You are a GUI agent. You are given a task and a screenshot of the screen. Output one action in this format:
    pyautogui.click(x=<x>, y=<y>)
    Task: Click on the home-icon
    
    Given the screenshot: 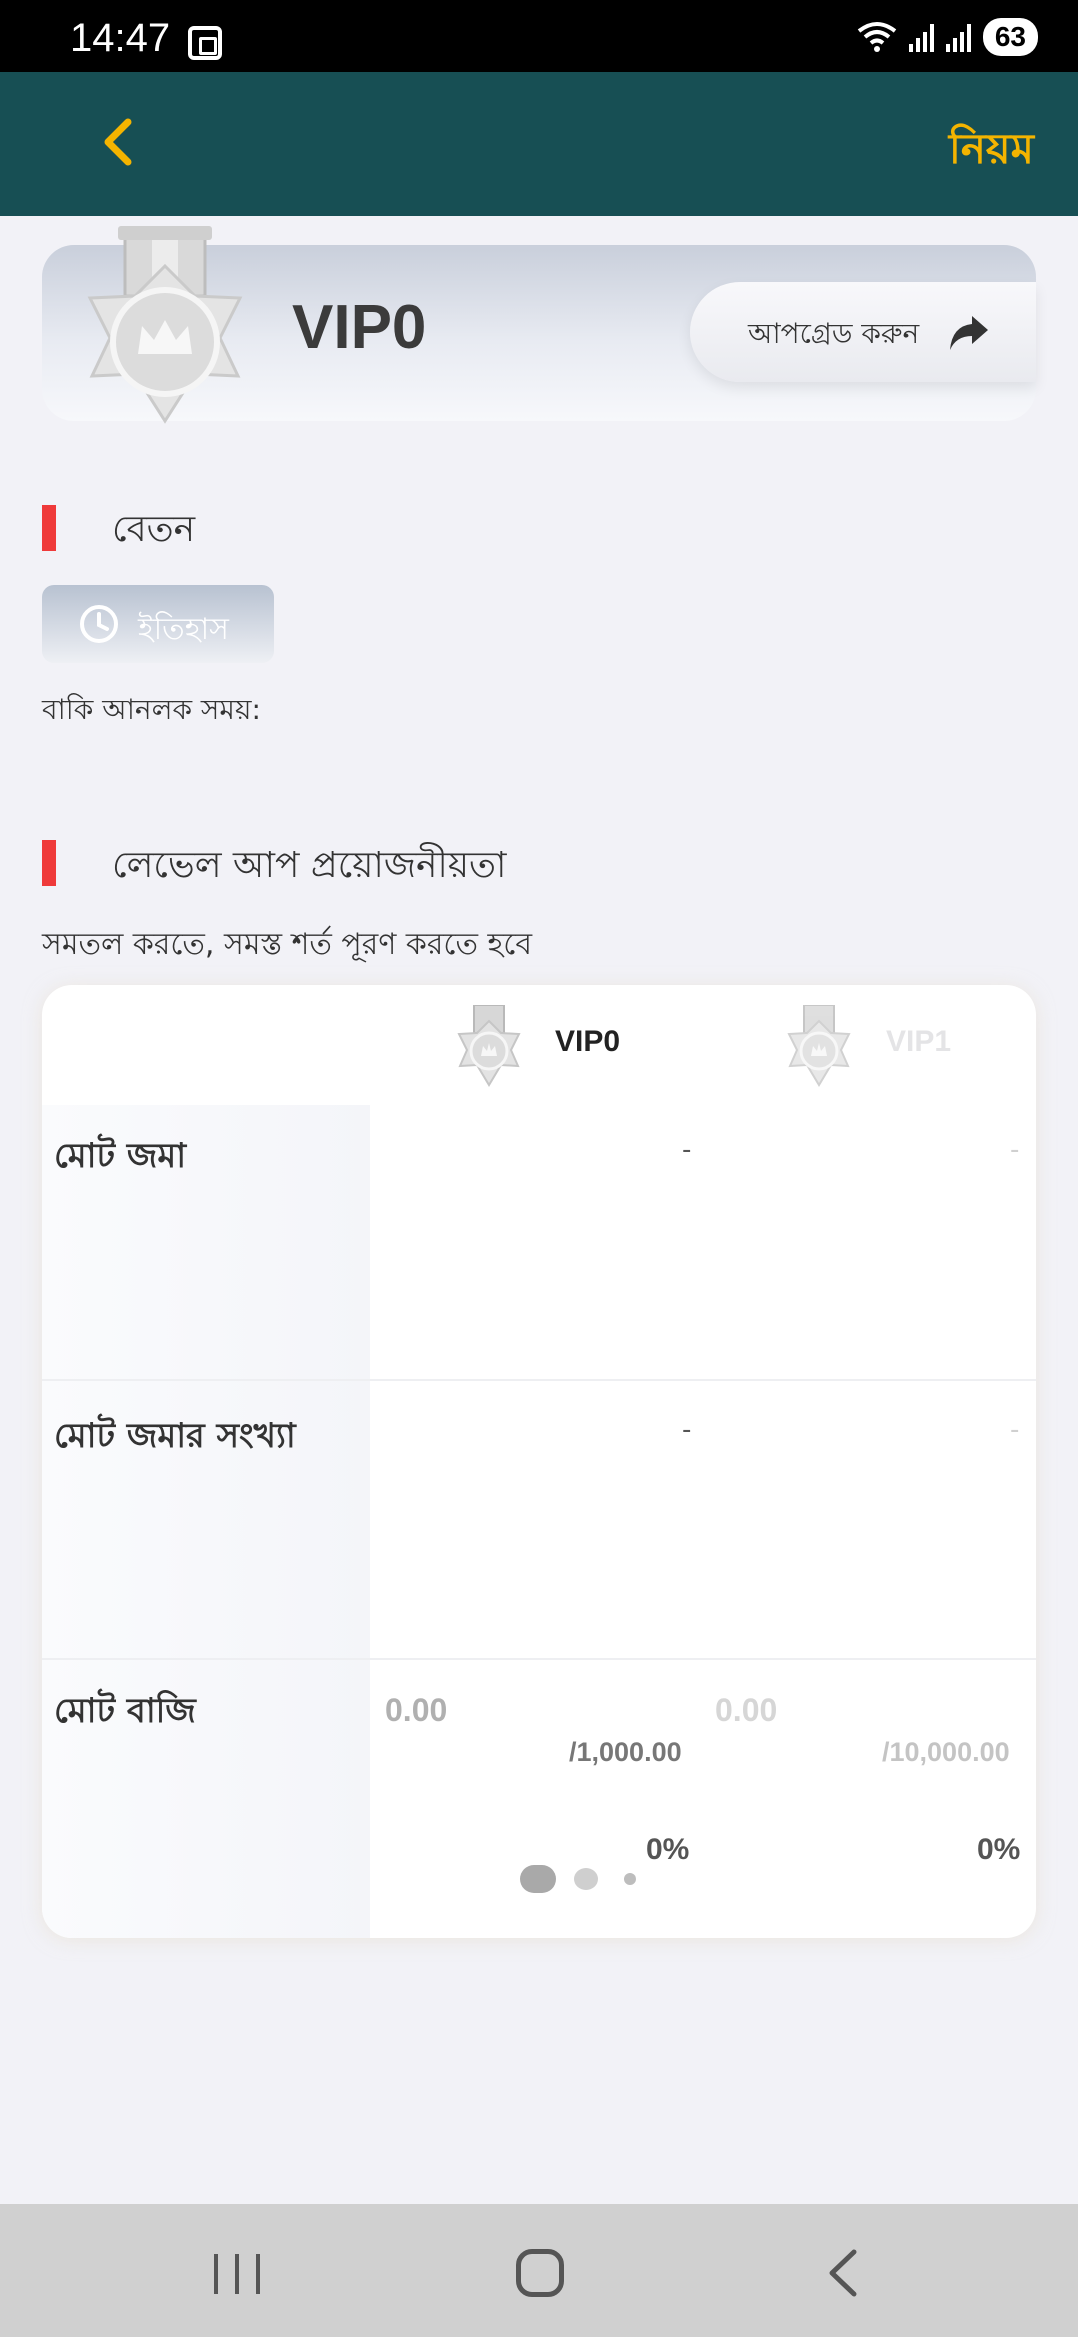 What is the action you would take?
    pyautogui.click(x=540, y=2273)
    